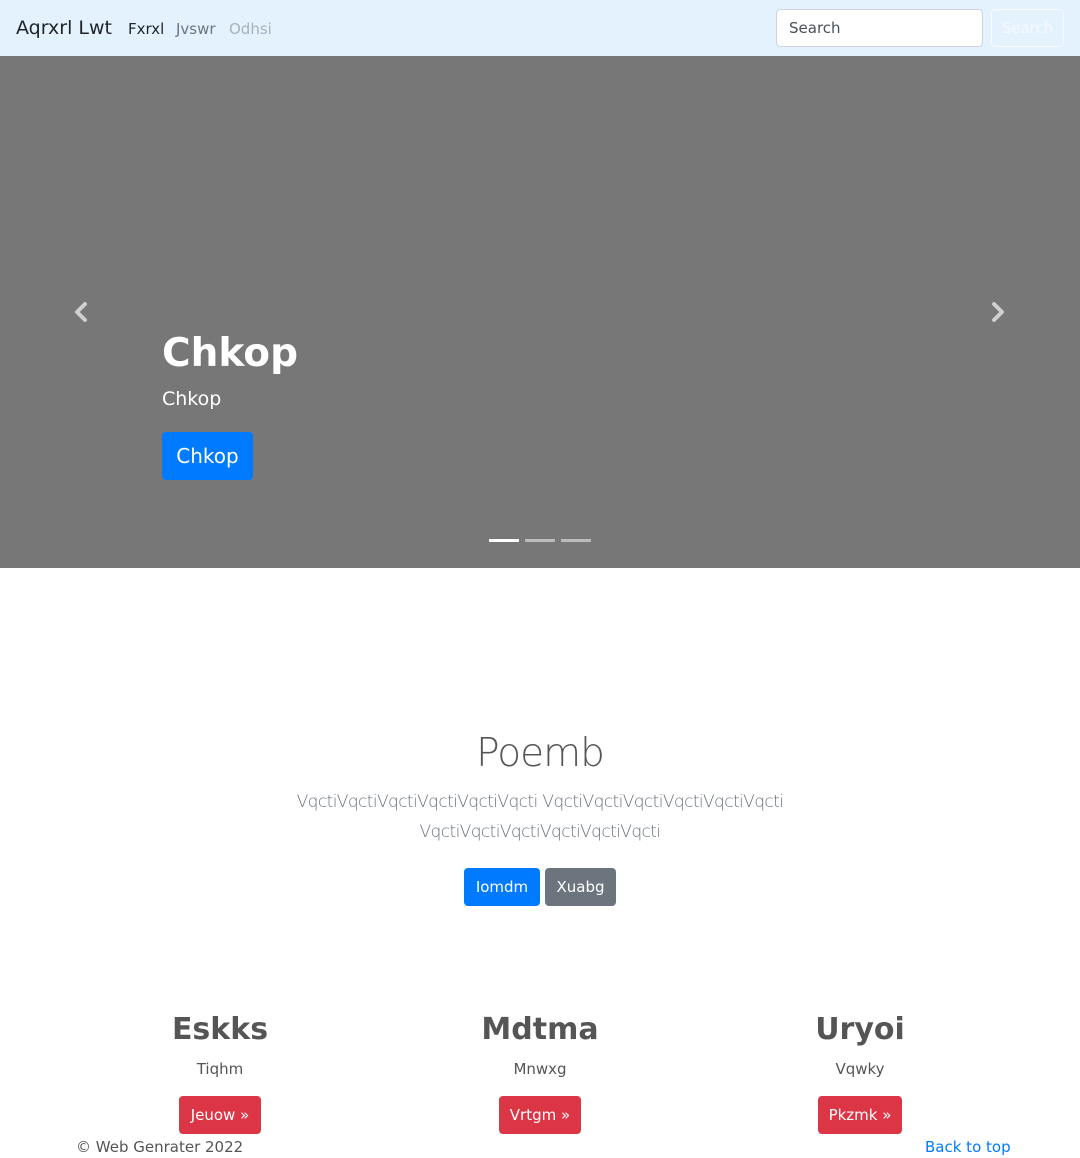  I want to click on column-3-button: Pkzmk », so click(860, 1115).